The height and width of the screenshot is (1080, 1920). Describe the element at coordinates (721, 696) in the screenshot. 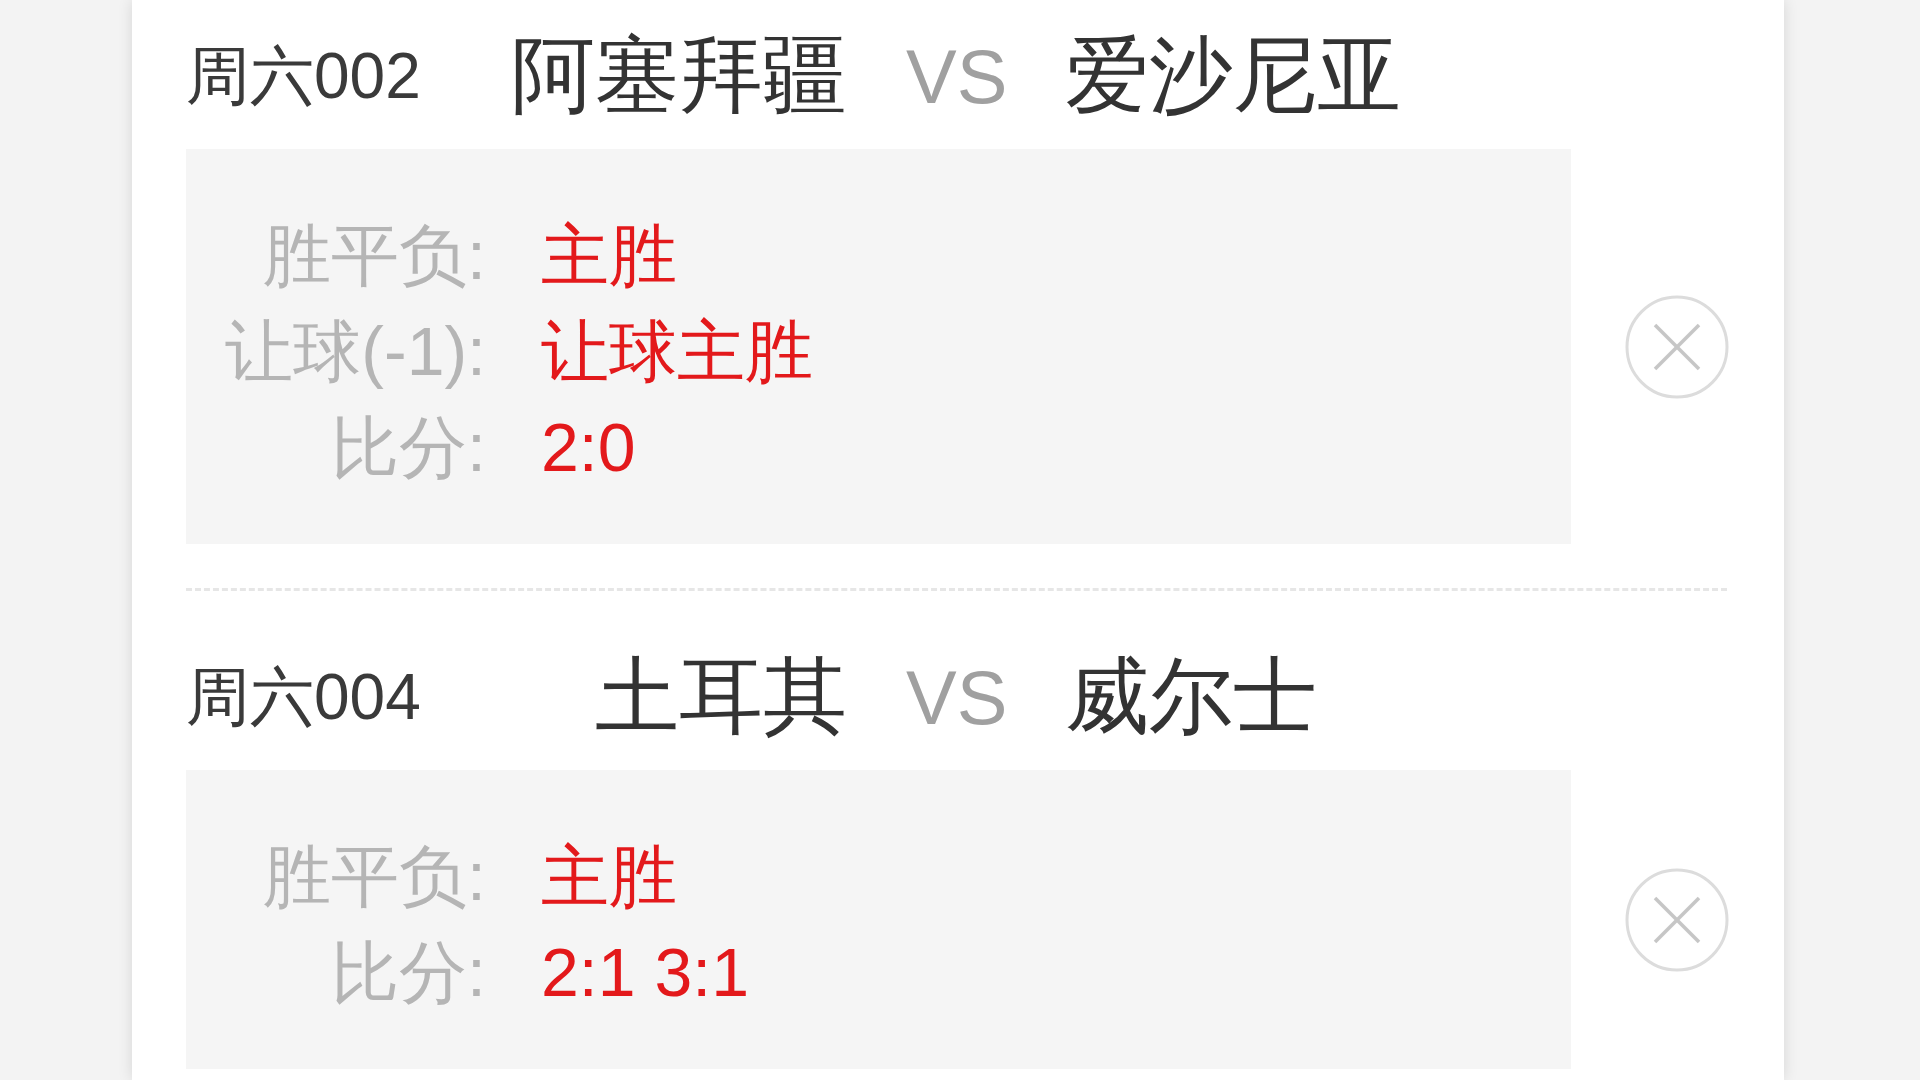

I see `home-team-name: 土耳其` at that location.